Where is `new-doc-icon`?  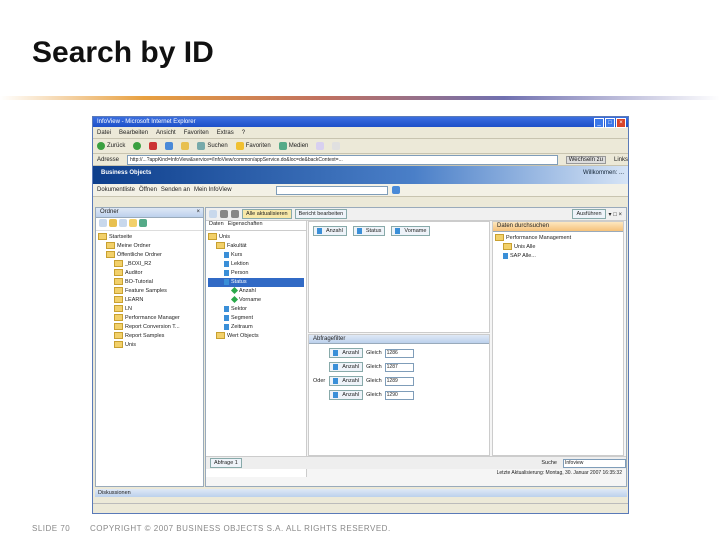 new-doc-icon is located at coordinates (213, 214).